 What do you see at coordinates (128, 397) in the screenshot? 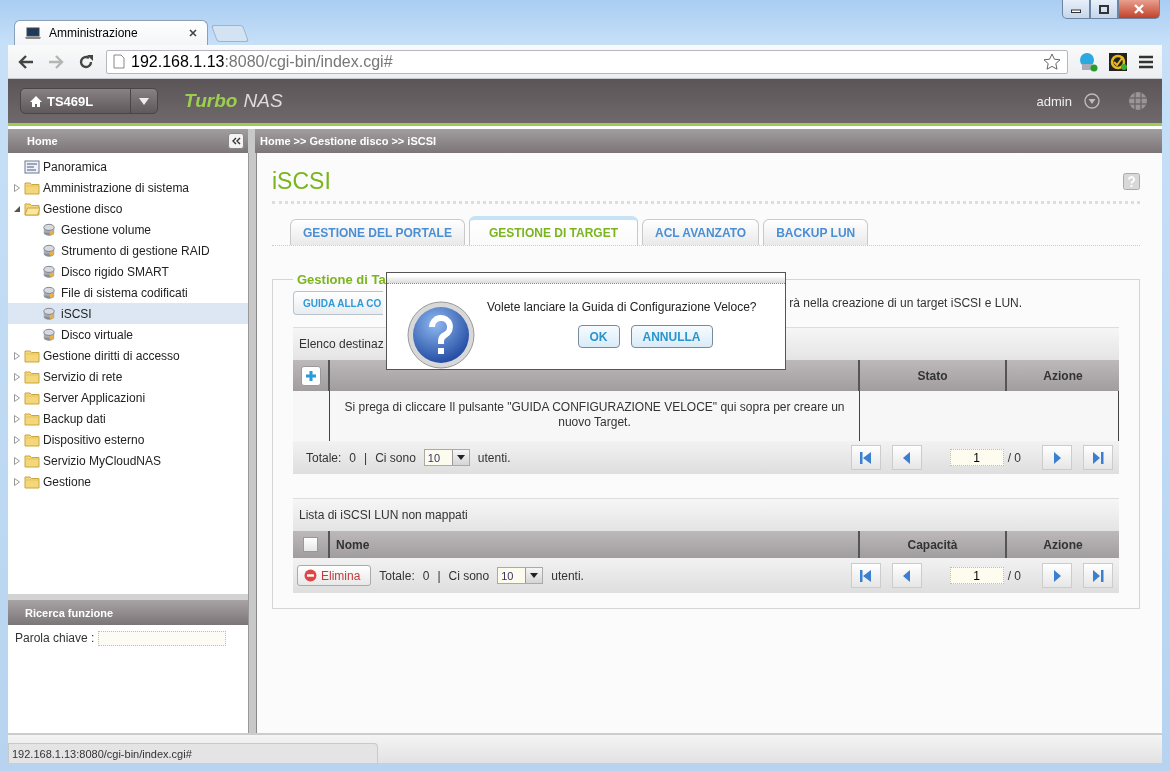
I see `sidebar-item: Server Applicazioni` at bounding box center [128, 397].